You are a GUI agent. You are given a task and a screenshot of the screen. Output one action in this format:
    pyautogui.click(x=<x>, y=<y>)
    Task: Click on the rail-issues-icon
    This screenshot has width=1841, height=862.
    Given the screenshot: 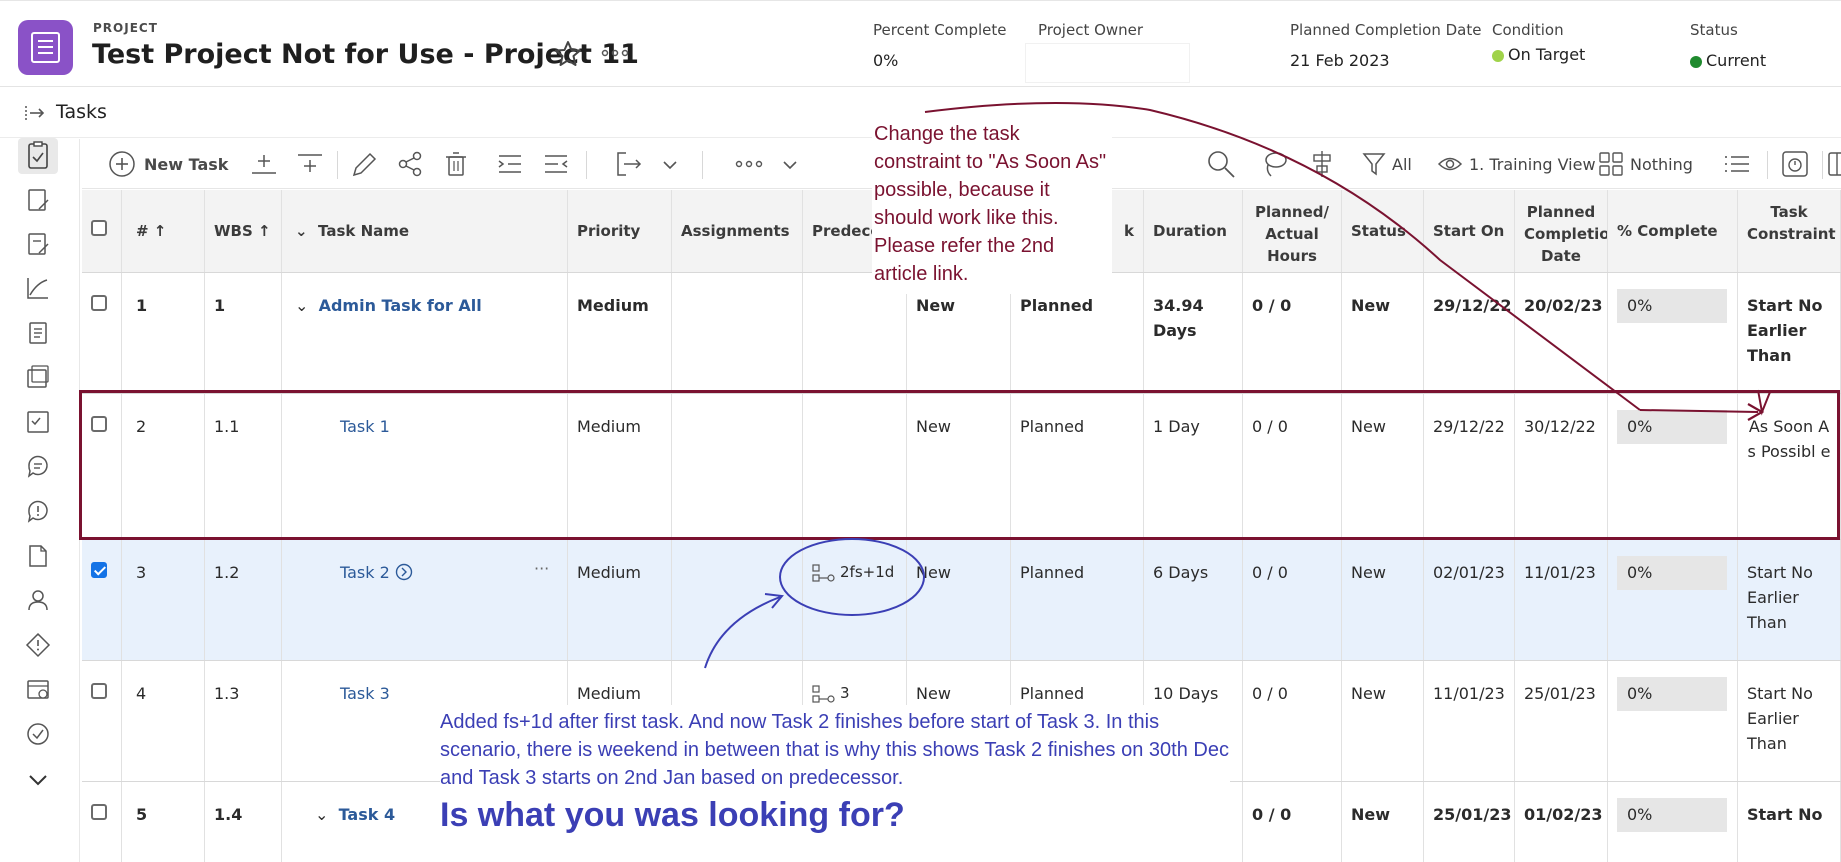 What is the action you would take?
    pyautogui.click(x=38, y=511)
    